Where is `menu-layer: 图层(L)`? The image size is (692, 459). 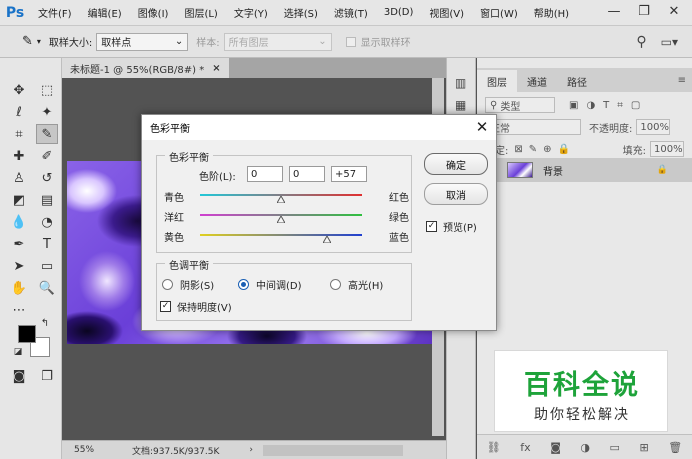 menu-layer: 图层(L) is located at coordinates (200, 12).